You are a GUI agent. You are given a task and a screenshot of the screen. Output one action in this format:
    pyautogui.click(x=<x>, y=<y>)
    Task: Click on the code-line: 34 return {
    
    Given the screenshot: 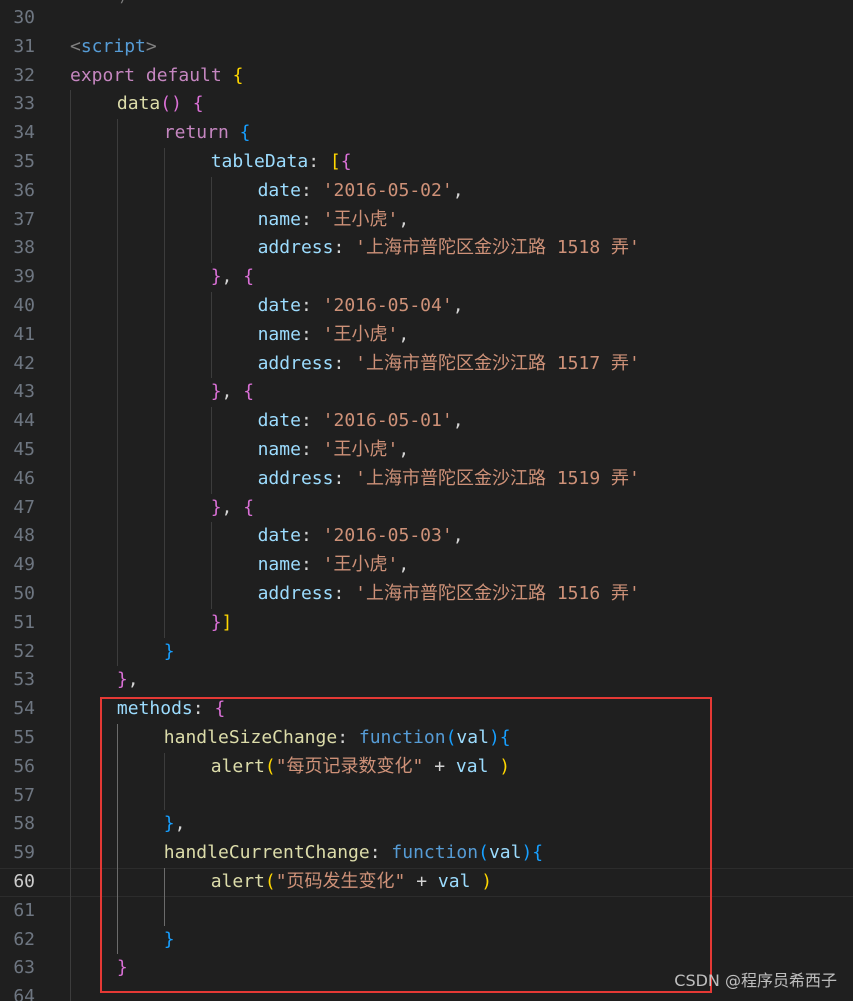 What is the action you would take?
    pyautogui.click(x=426, y=133)
    